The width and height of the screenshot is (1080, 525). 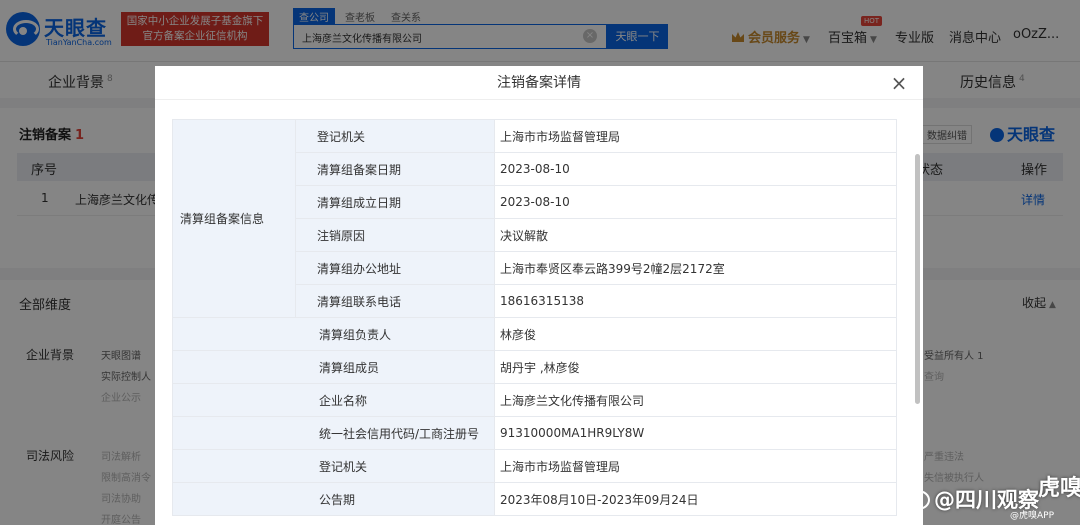 I want to click on table-row: 企业名称 上海彦兰文化传播有限公司, so click(x=534, y=400).